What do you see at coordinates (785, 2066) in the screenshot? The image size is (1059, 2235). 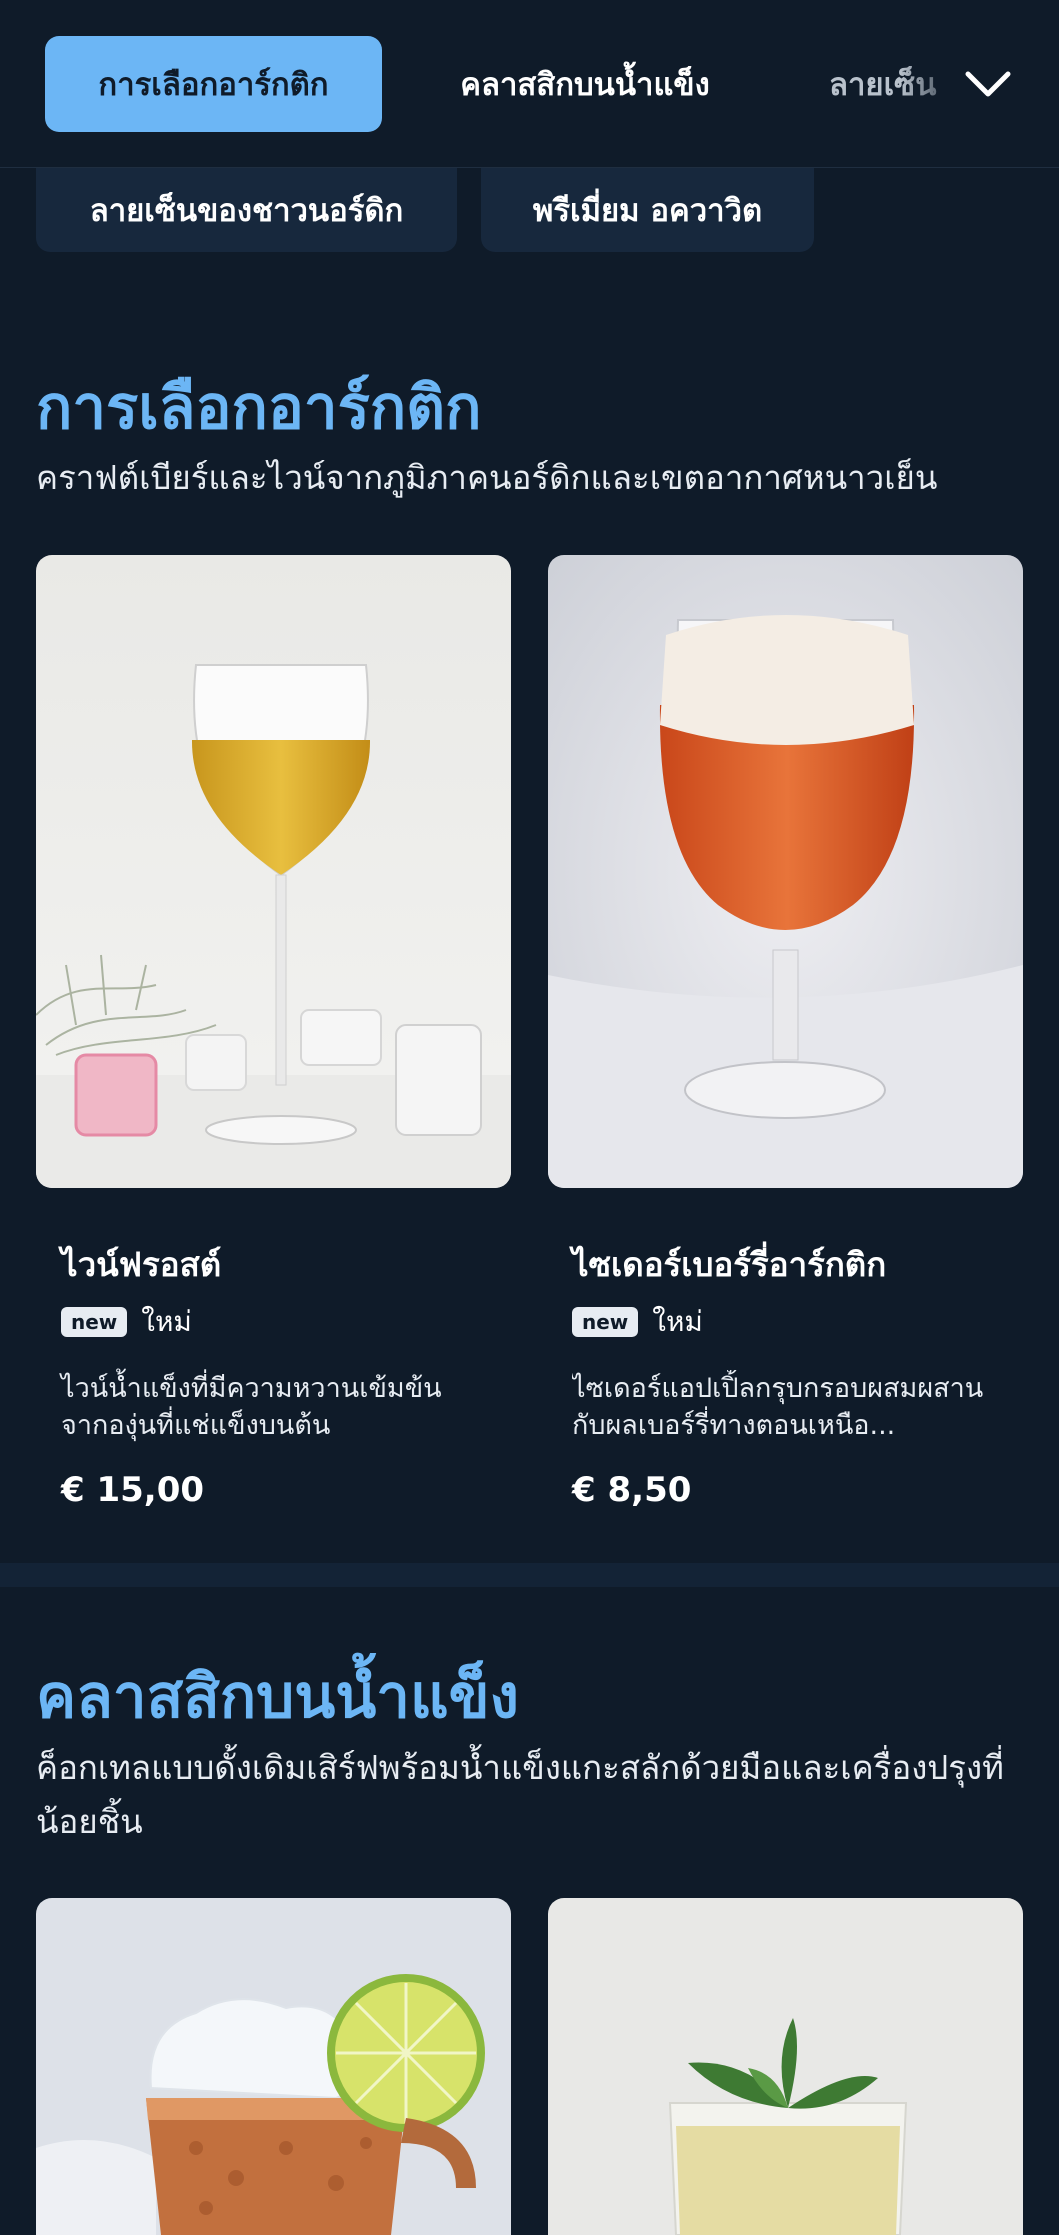 I see `creamy-cocktail-image` at bounding box center [785, 2066].